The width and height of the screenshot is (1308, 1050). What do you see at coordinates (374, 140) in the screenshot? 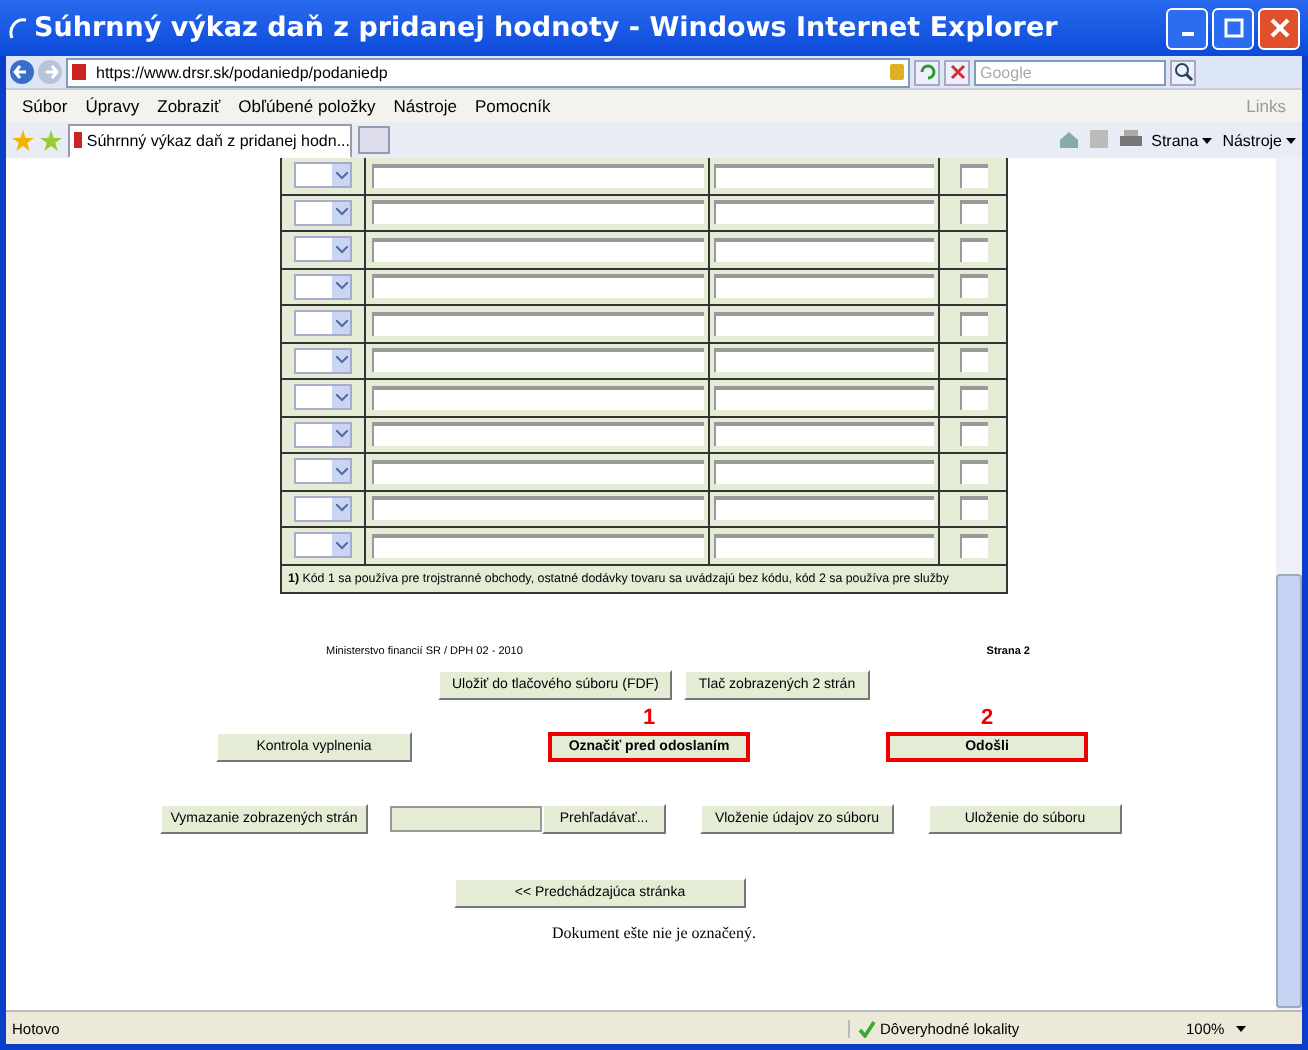
I see `new-tab-button` at bounding box center [374, 140].